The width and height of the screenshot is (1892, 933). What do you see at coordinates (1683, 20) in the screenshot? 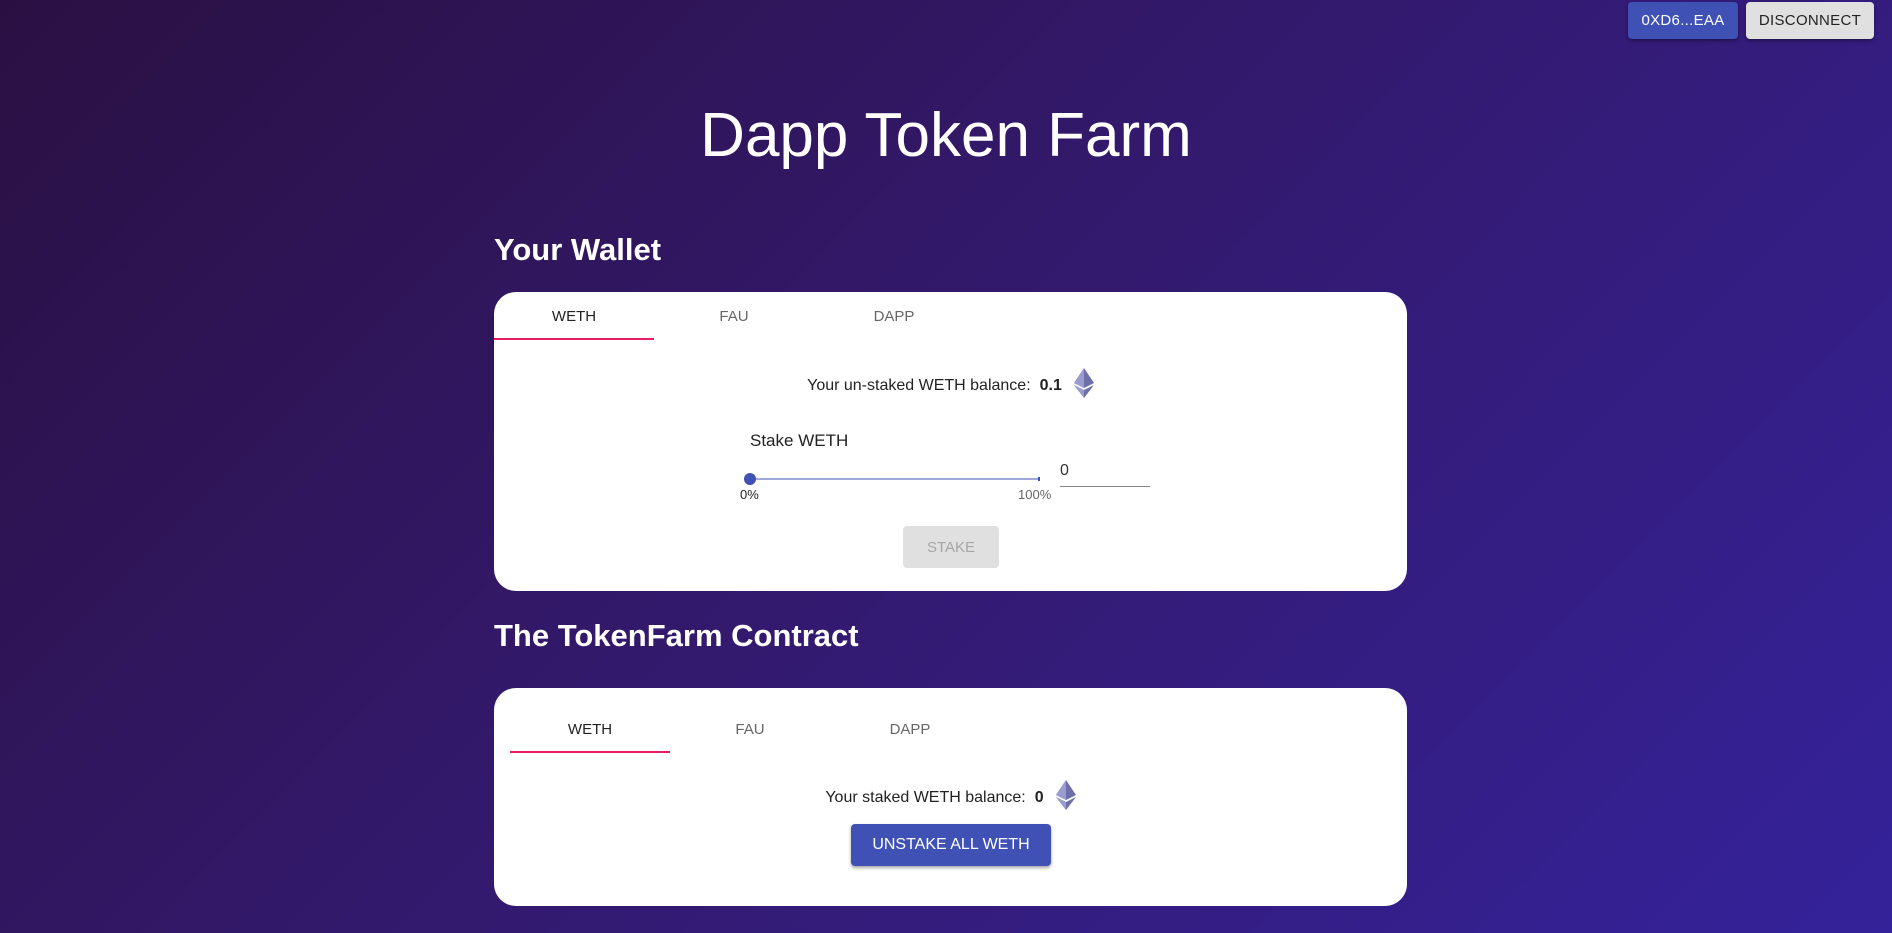
I see `wallet-address-button: 0XD6...EAA` at bounding box center [1683, 20].